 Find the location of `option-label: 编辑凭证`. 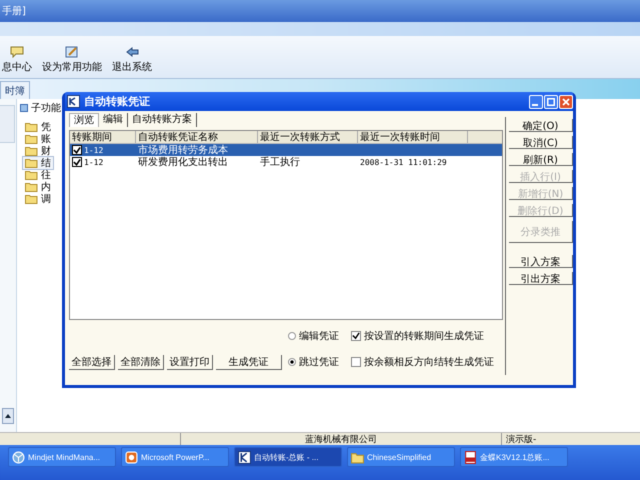

option-label: 编辑凭证 is located at coordinates (319, 336).